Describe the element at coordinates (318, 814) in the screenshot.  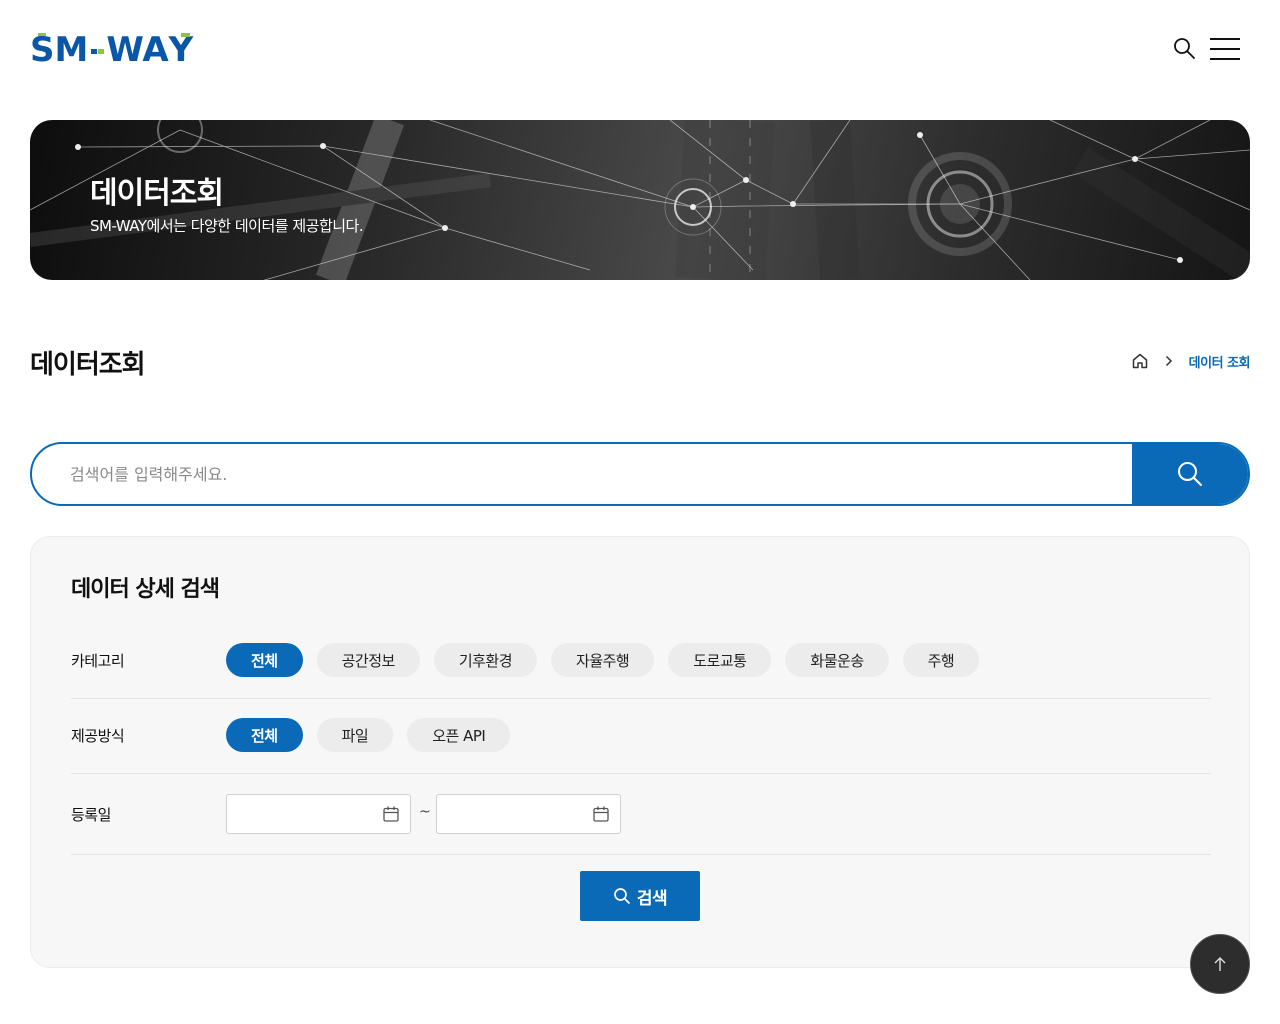
I see `start-date-field` at that location.